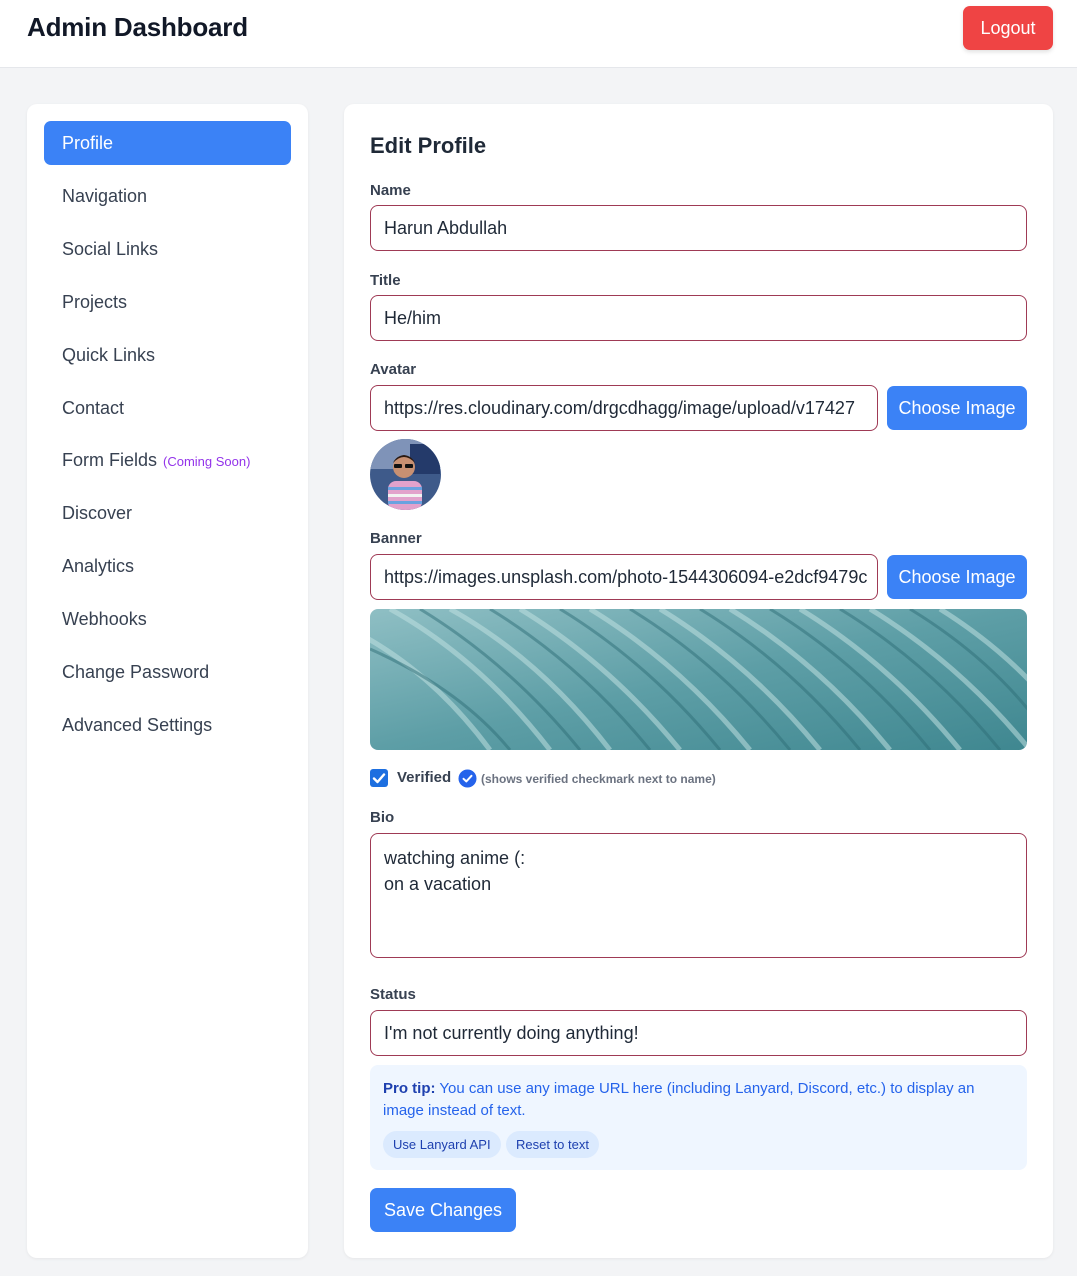 The width and height of the screenshot is (1077, 1276). I want to click on sidebar-item-label: Discover, so click(97, 513).